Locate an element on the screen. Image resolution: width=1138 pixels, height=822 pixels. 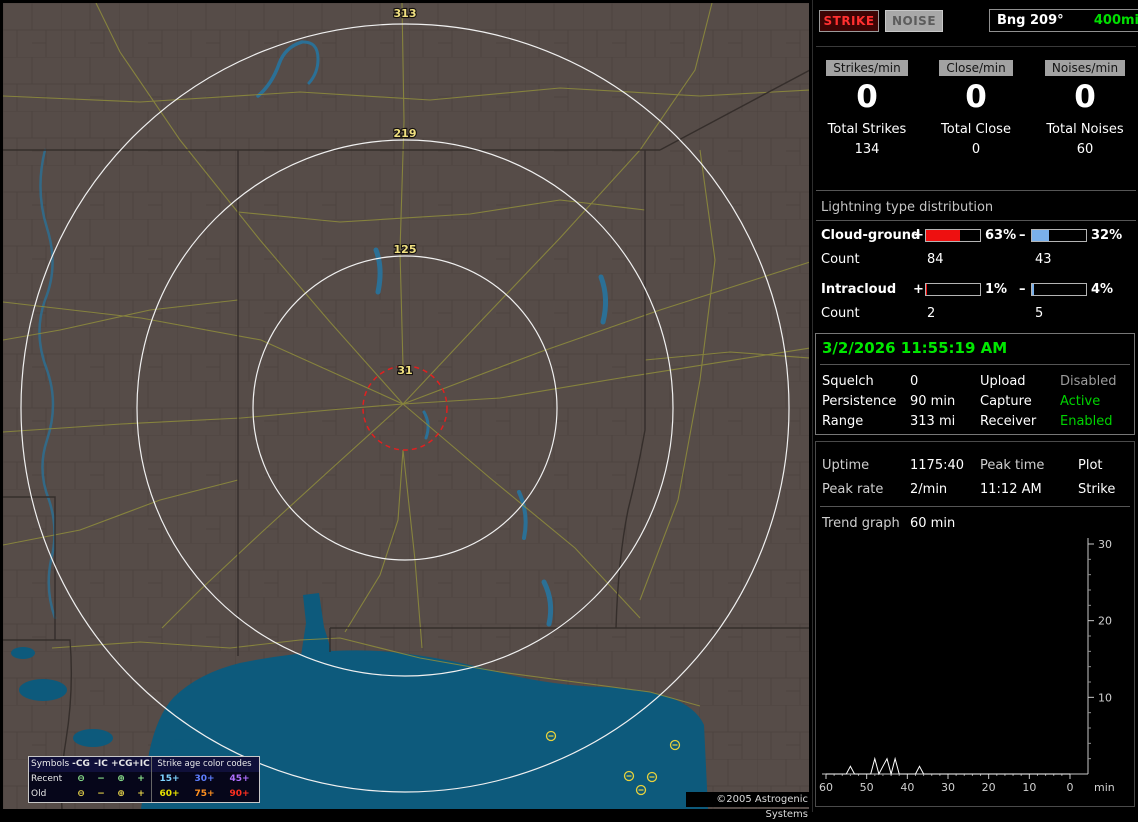
legend-age-code: 15+ is located at coordinates (169, 779).